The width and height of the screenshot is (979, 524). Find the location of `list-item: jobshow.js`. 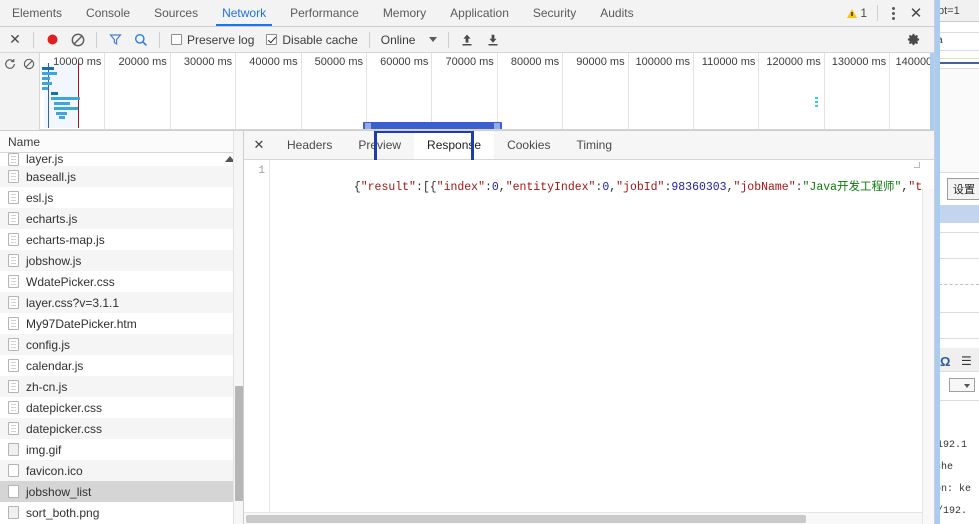

list-item: jobshow.js is located at coordinates (121, 260).